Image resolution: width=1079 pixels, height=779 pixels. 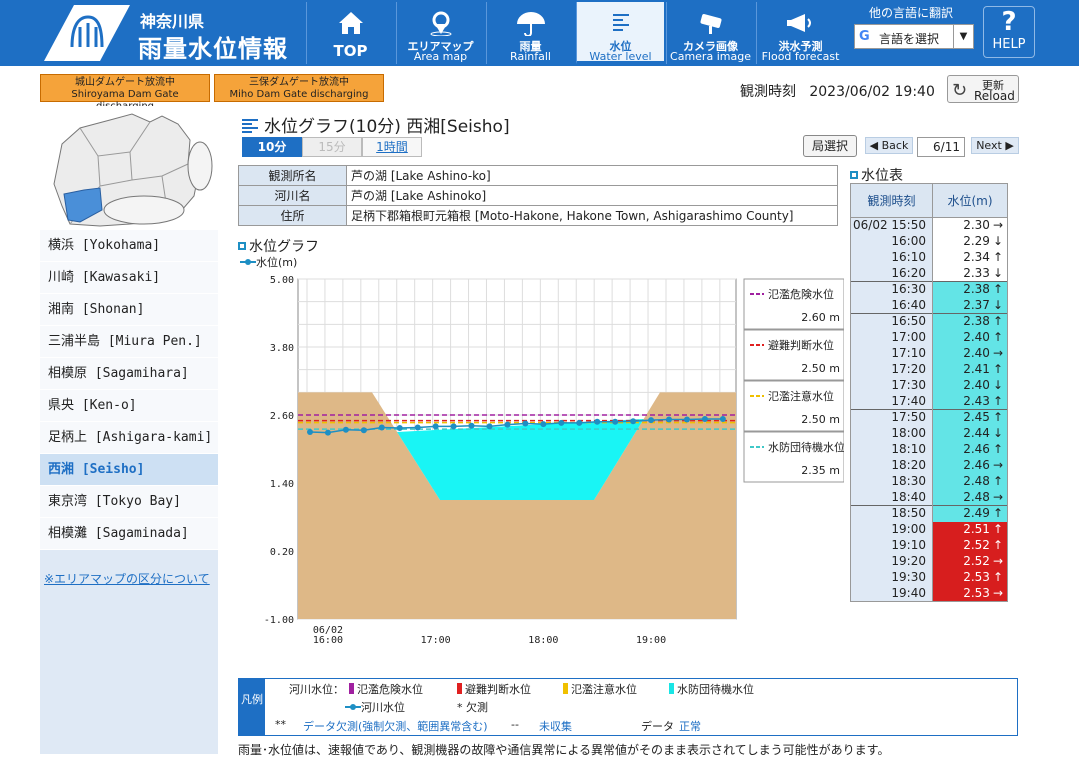 I want to click on row-level: 2.41 ↑, so click(x=970, y=369).